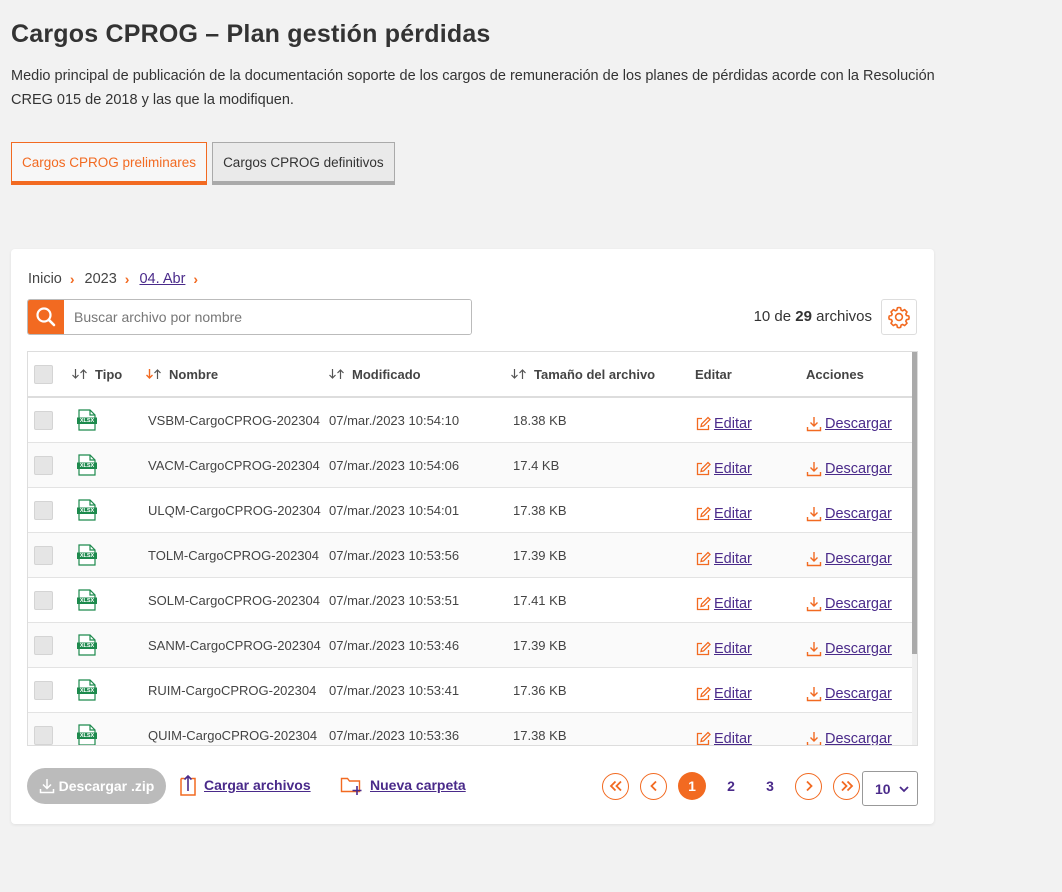 The width and height of the screenshot is (1062, 892). I want to click on settings-button, so click(899, 317).